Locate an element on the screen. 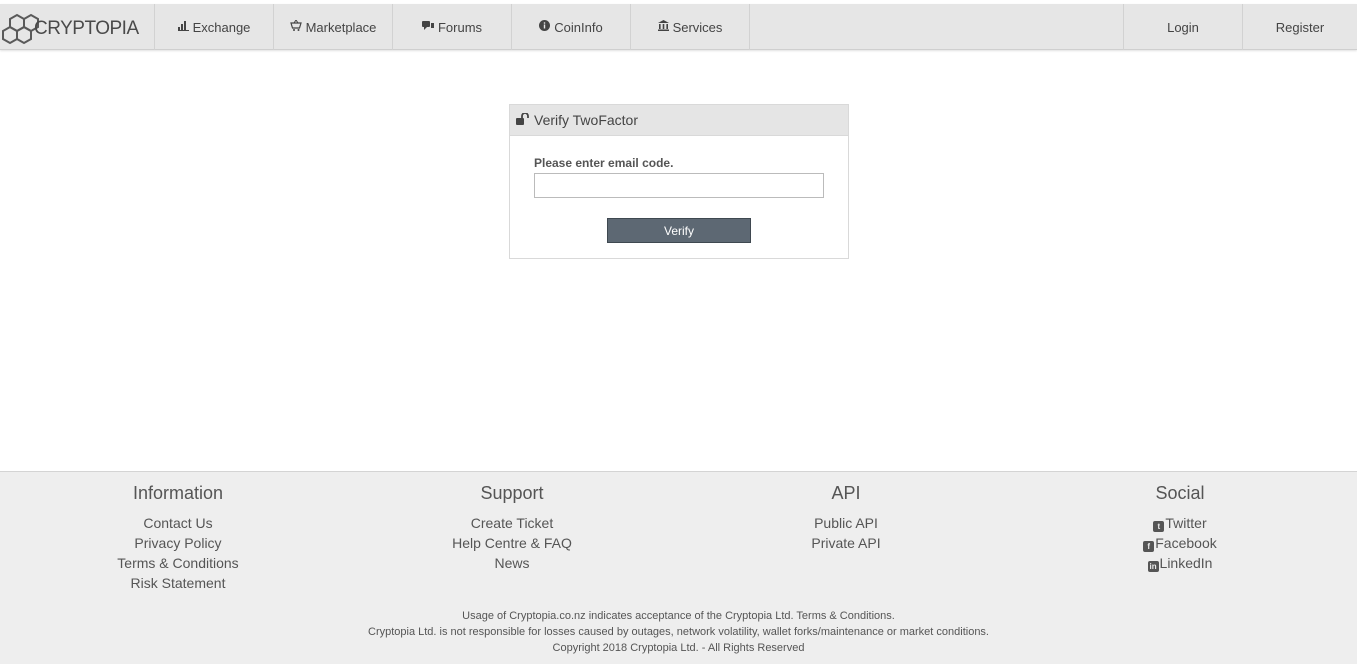 This screenshot has width=1357, height=664. register-link: Register is located at coordinates (1299, 27).